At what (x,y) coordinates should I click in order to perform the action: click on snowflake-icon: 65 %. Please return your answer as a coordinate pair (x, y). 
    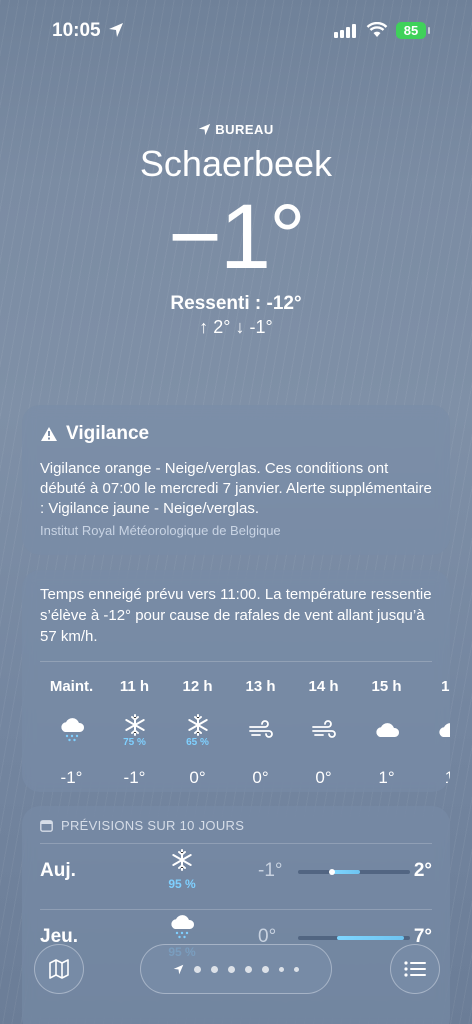
    Looking at the image, I should click on (197, 730).